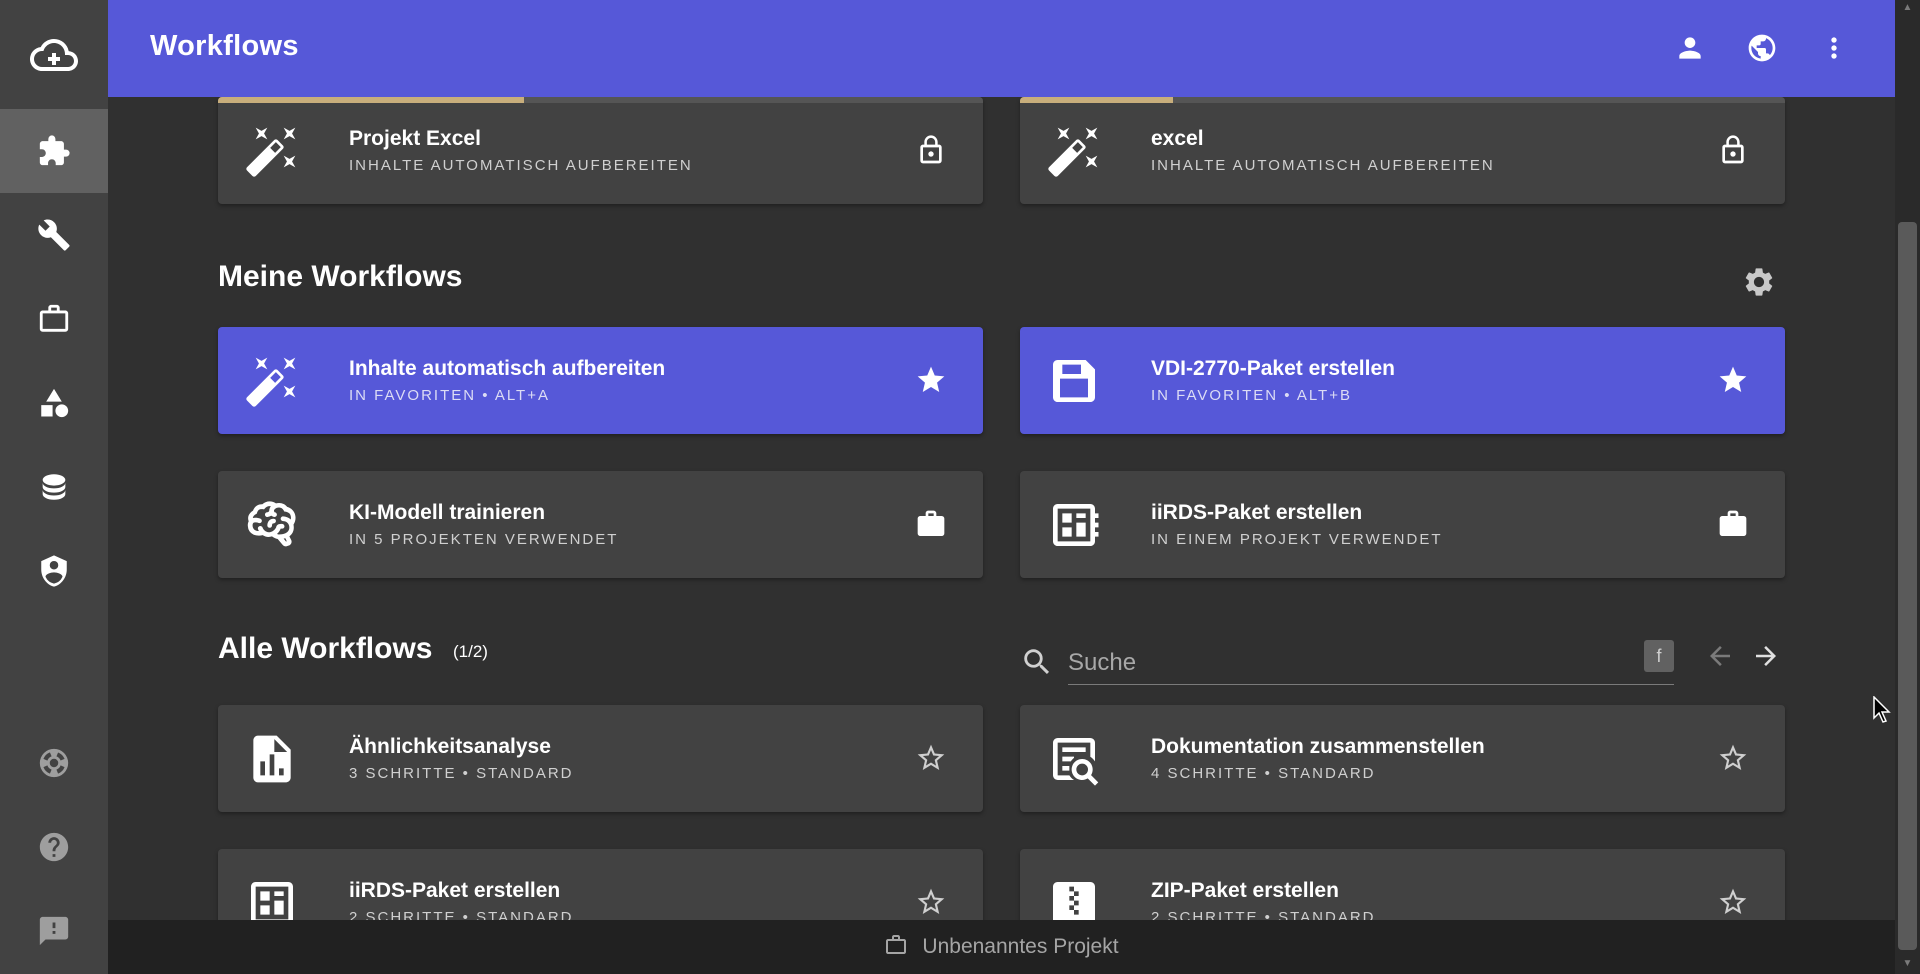 The height and width of the screenshot is (974, 1920). Describe the element at coordinates (1907, 964) in the screenshot. I see `scroll-down-icon: ▼` at that location.